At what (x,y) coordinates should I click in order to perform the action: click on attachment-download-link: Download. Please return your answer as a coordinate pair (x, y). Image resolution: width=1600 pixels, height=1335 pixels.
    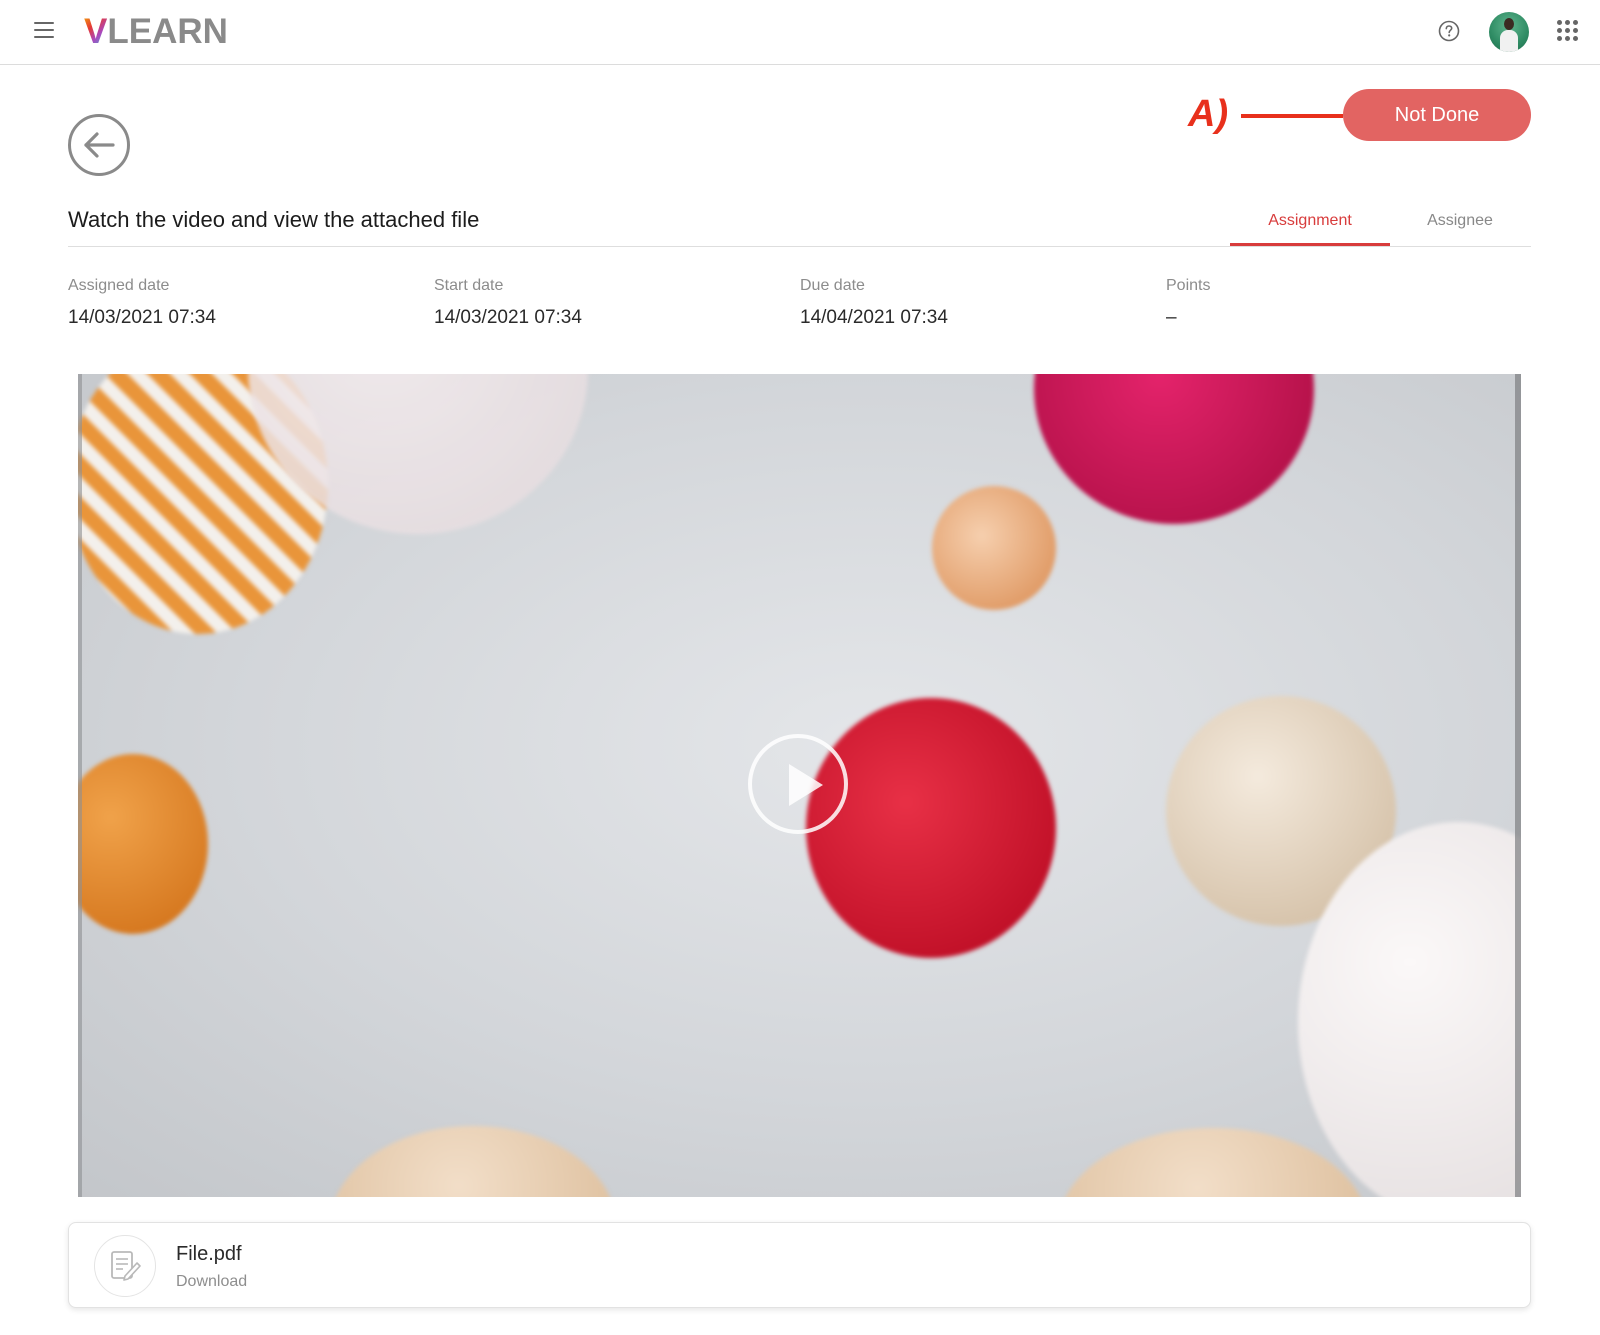
    Looking at the image, I should click on (211, 1282).